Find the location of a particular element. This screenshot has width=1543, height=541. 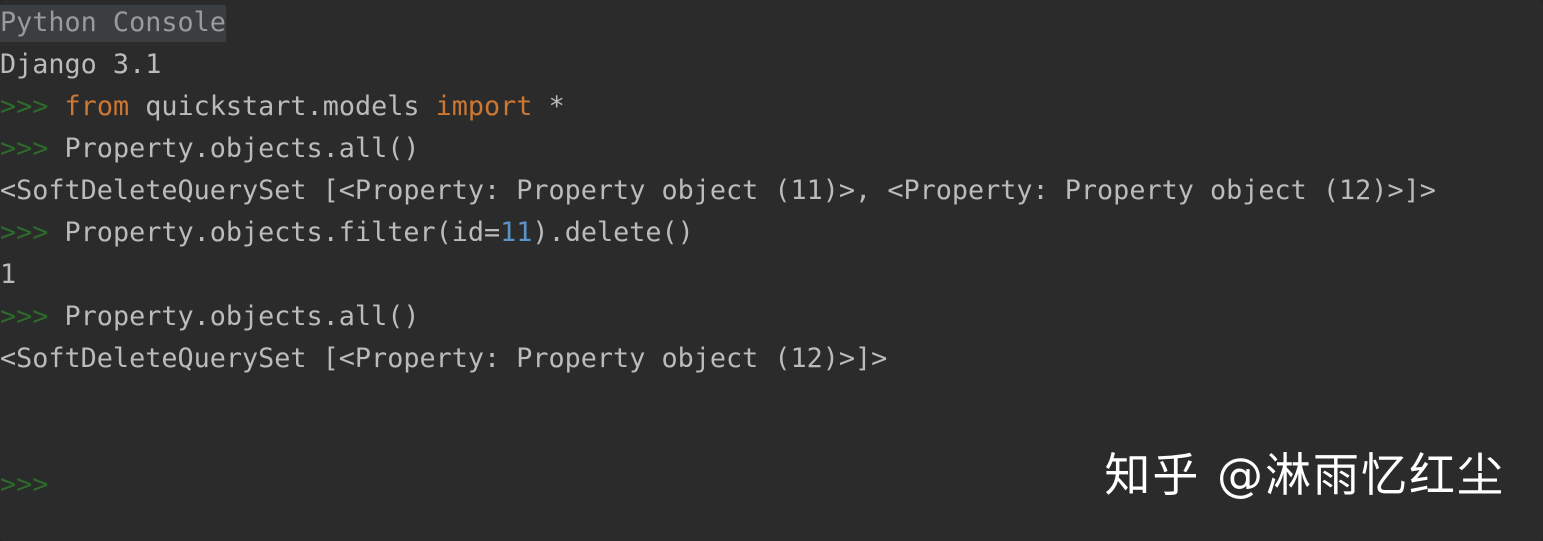

console-token-output: 1 is located at coordinates (8, 274).